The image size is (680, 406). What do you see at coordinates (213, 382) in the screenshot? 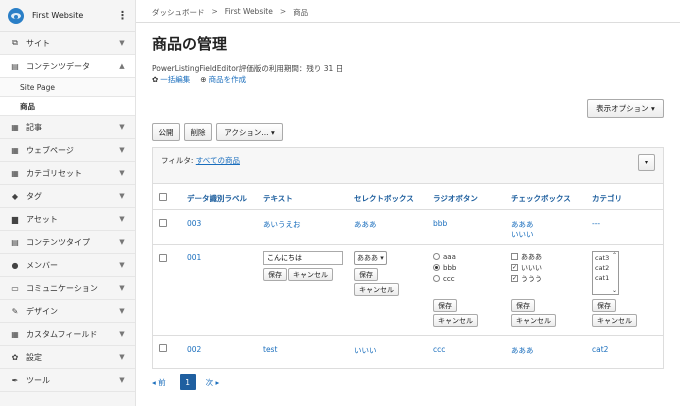
I see `next-page-link: 次 ▸` at bounding box center [213, 382].